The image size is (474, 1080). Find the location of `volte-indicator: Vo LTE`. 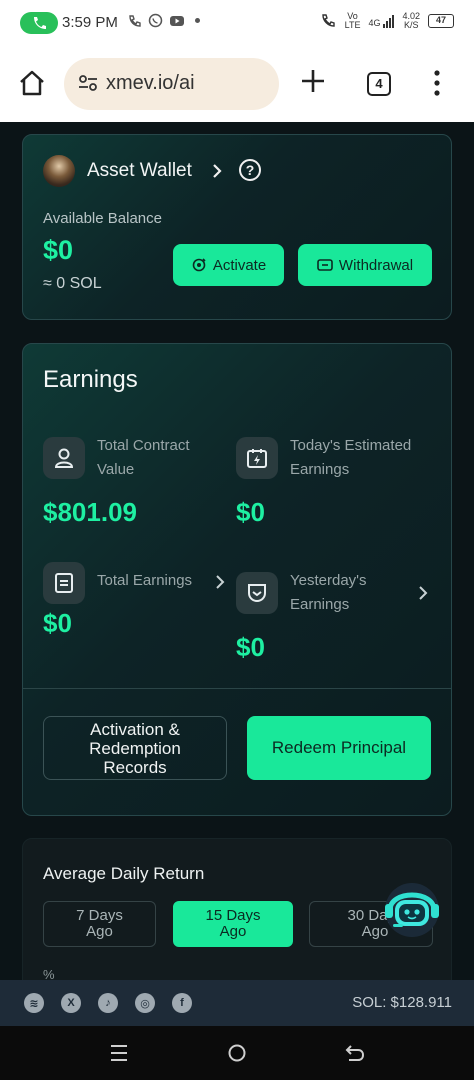

volte-indicator: Vo LTE is located at coordinates (352, 20).